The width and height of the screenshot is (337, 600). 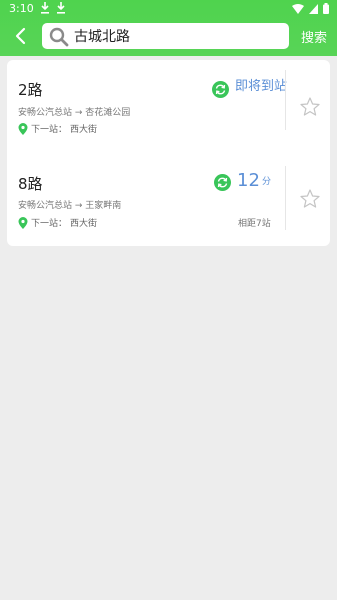 What do you see at coordinates (21, 8) in the screenshot?
I see `status-time: 3:10` at bounding box center [21, 8].